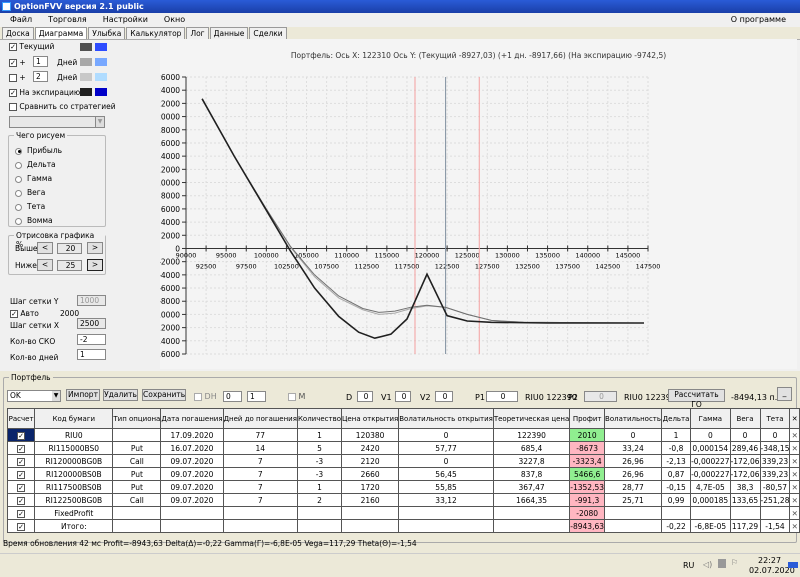 Image resolution: width=800 pixels, height=577 pixels. I want to click on expiry-color-swatch, so click(86, 92).